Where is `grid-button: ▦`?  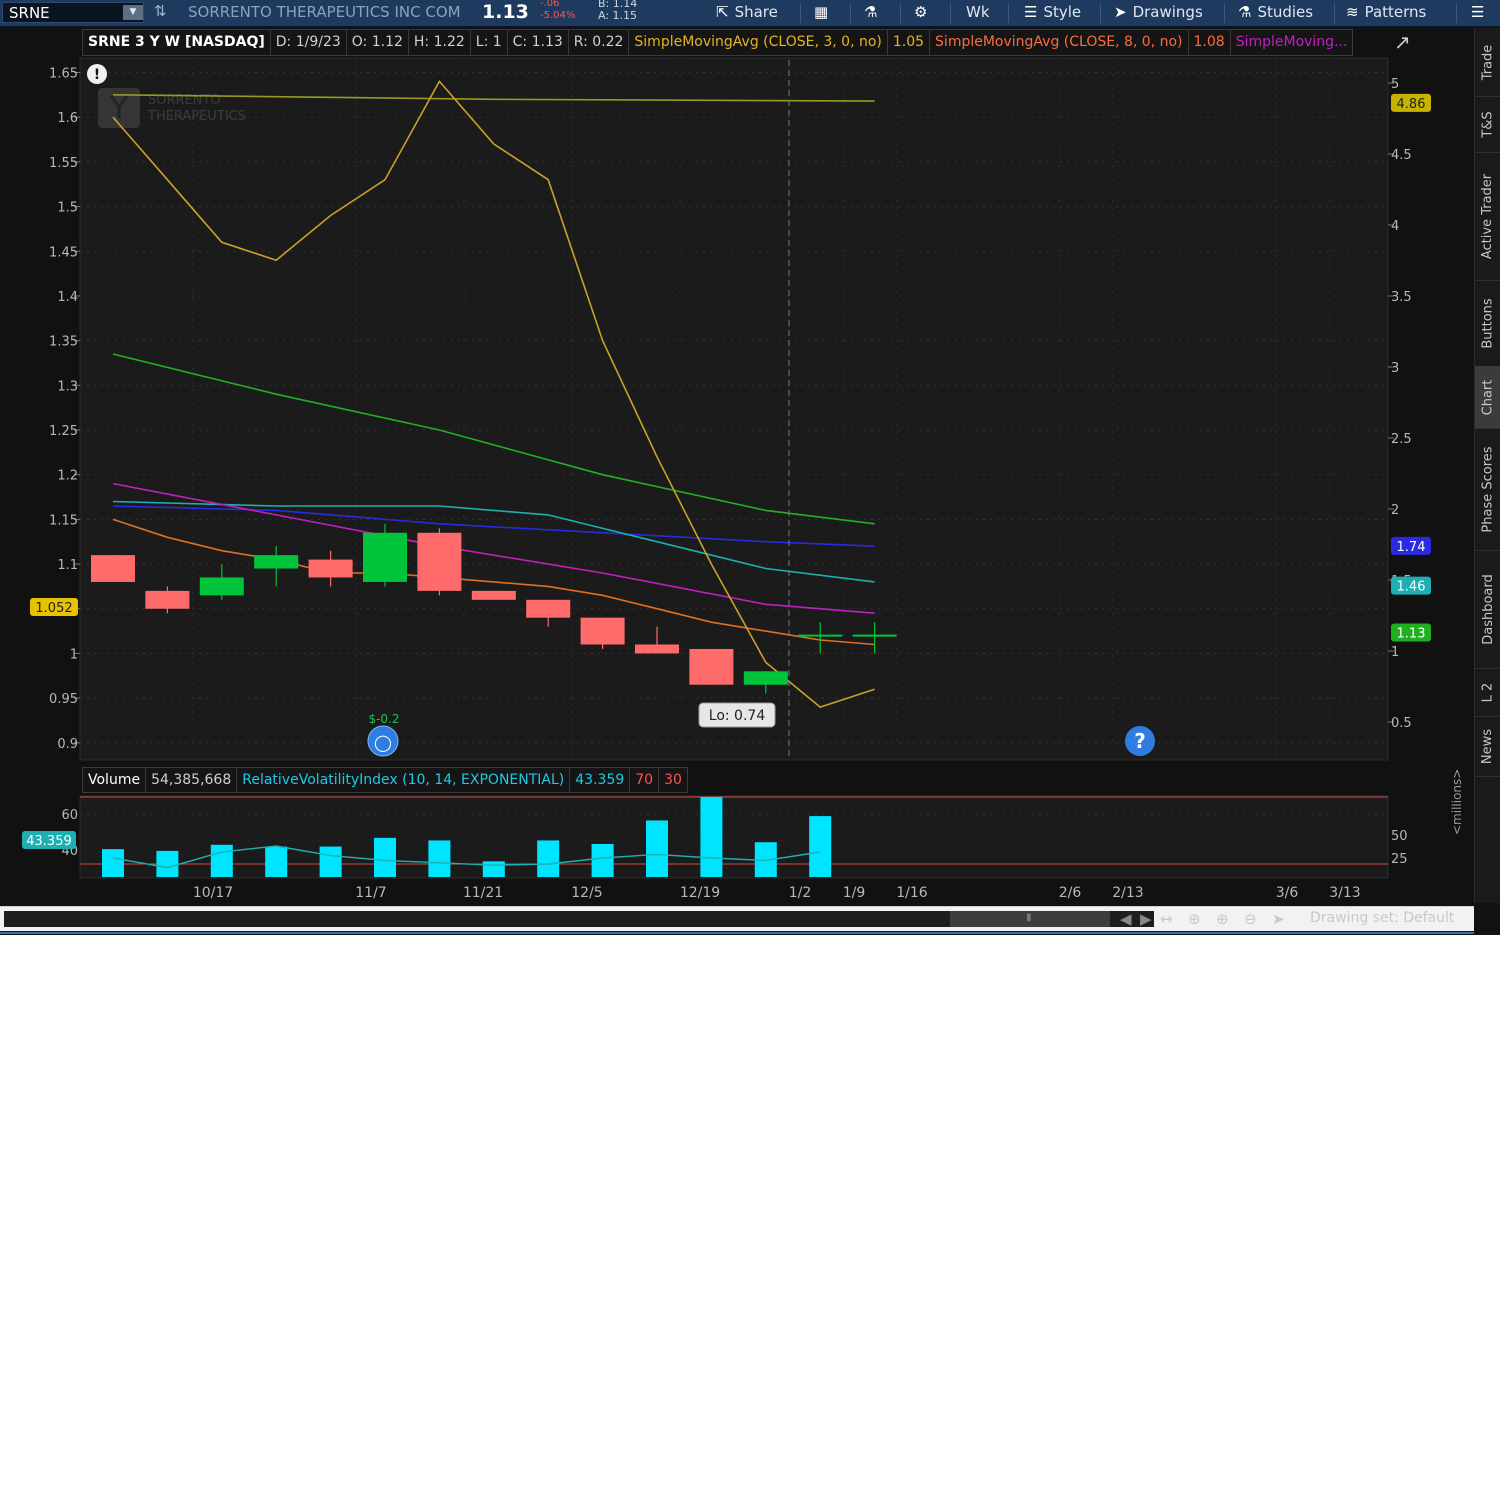
grid-button: ▦ is located at coordinates (824, 13).